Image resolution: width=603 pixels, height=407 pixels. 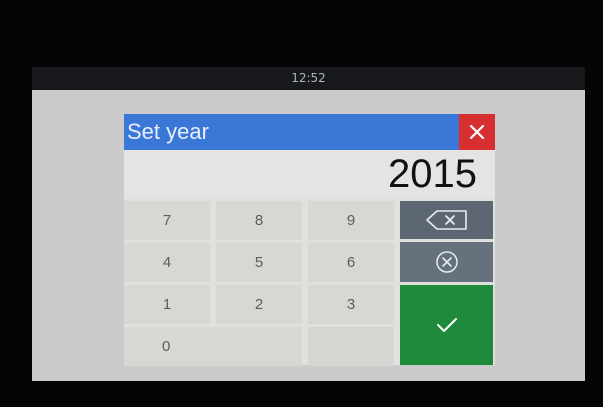 I want to click on key-2: 2, so click(x=259, y=304).